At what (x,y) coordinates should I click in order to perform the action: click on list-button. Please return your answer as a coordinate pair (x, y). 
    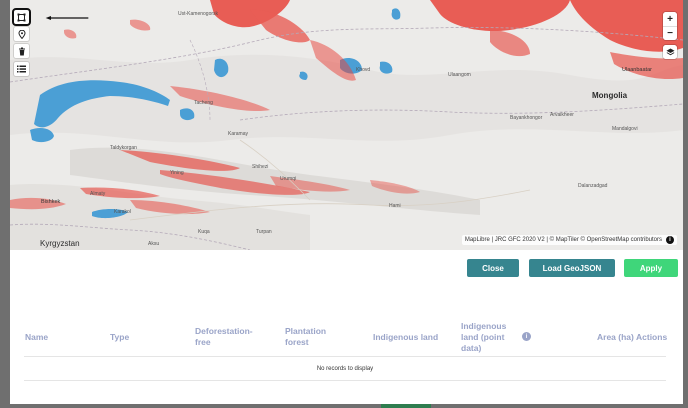
    Looking at the image, I should click on (21, 69).